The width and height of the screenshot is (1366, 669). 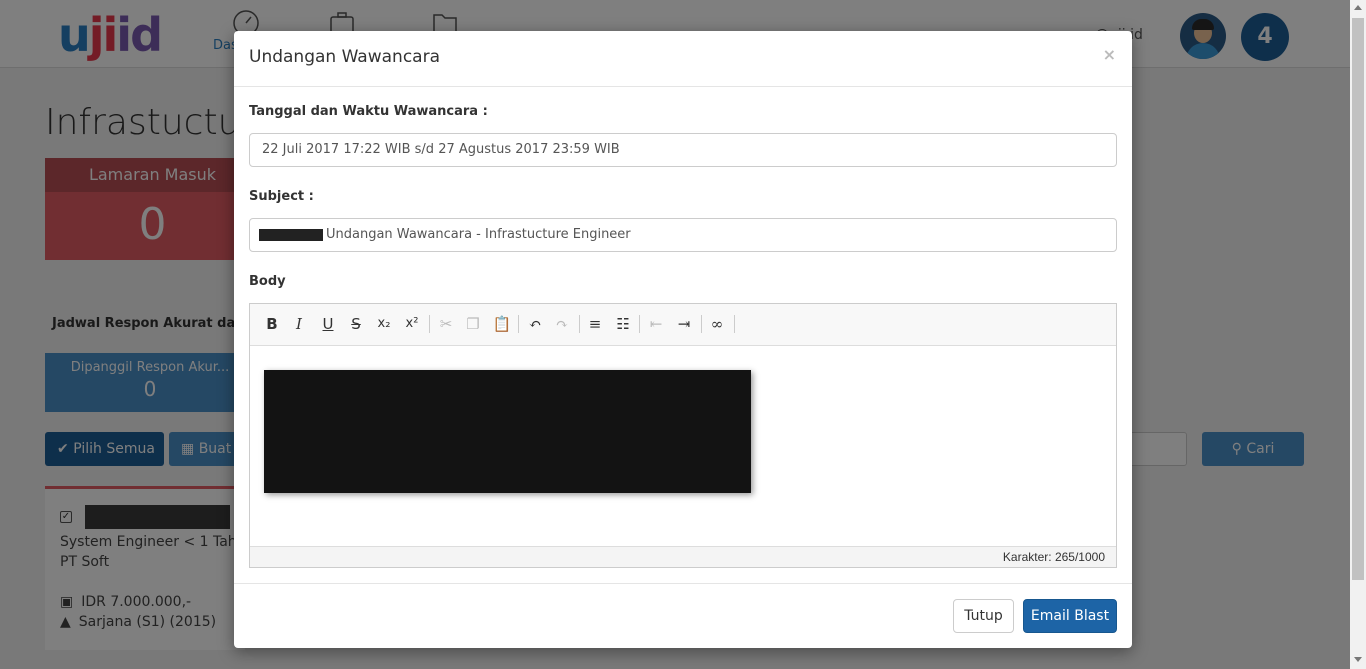 What do you see at coordinates (473, 324) in the screenshot?
I see `copy-icon: ❐` at bounding box center [473, 324].